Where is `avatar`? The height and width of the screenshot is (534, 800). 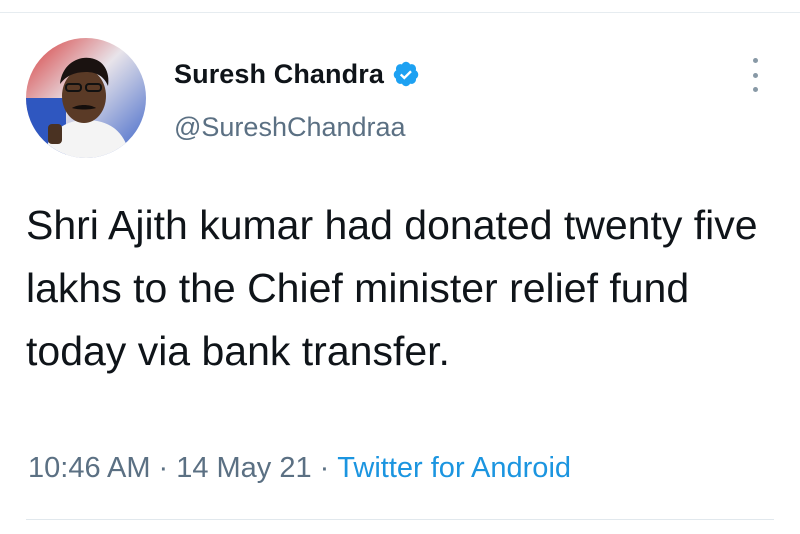 avatar is located at coordinates (86, 98).